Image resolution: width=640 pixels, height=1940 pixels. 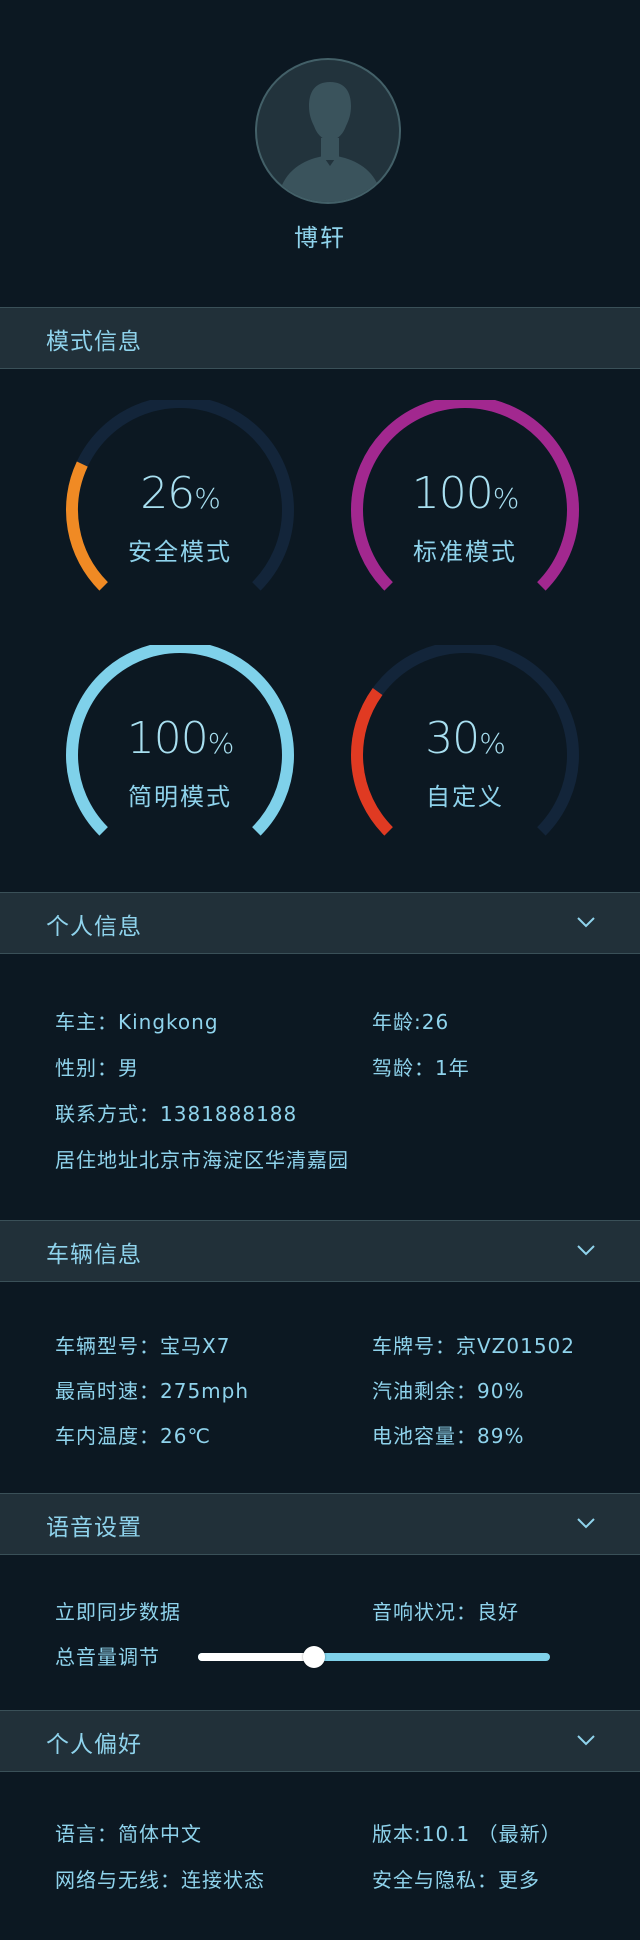 I want to click on gauge-custom-mode: 30% 自定义, so click(x=465, y=755).